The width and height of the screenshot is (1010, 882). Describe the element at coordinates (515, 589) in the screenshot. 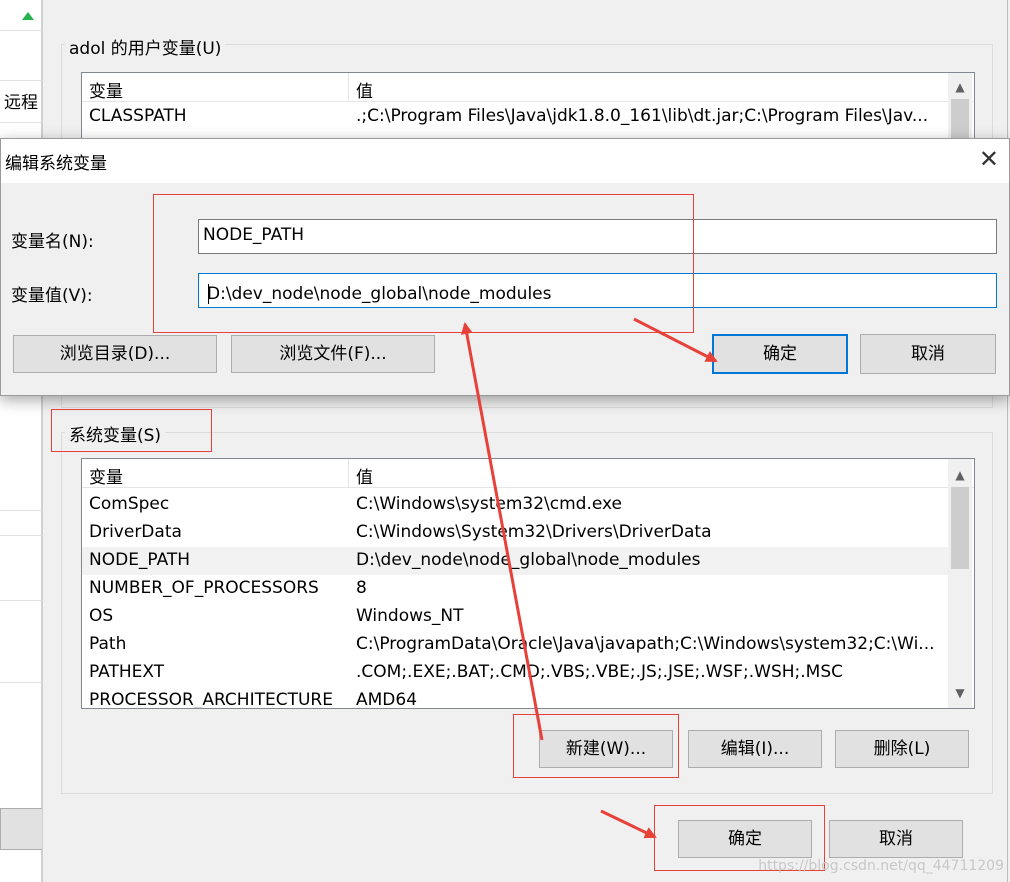

I see `table-row: NUMBER_OF_PROCESSORS 8` at that location.